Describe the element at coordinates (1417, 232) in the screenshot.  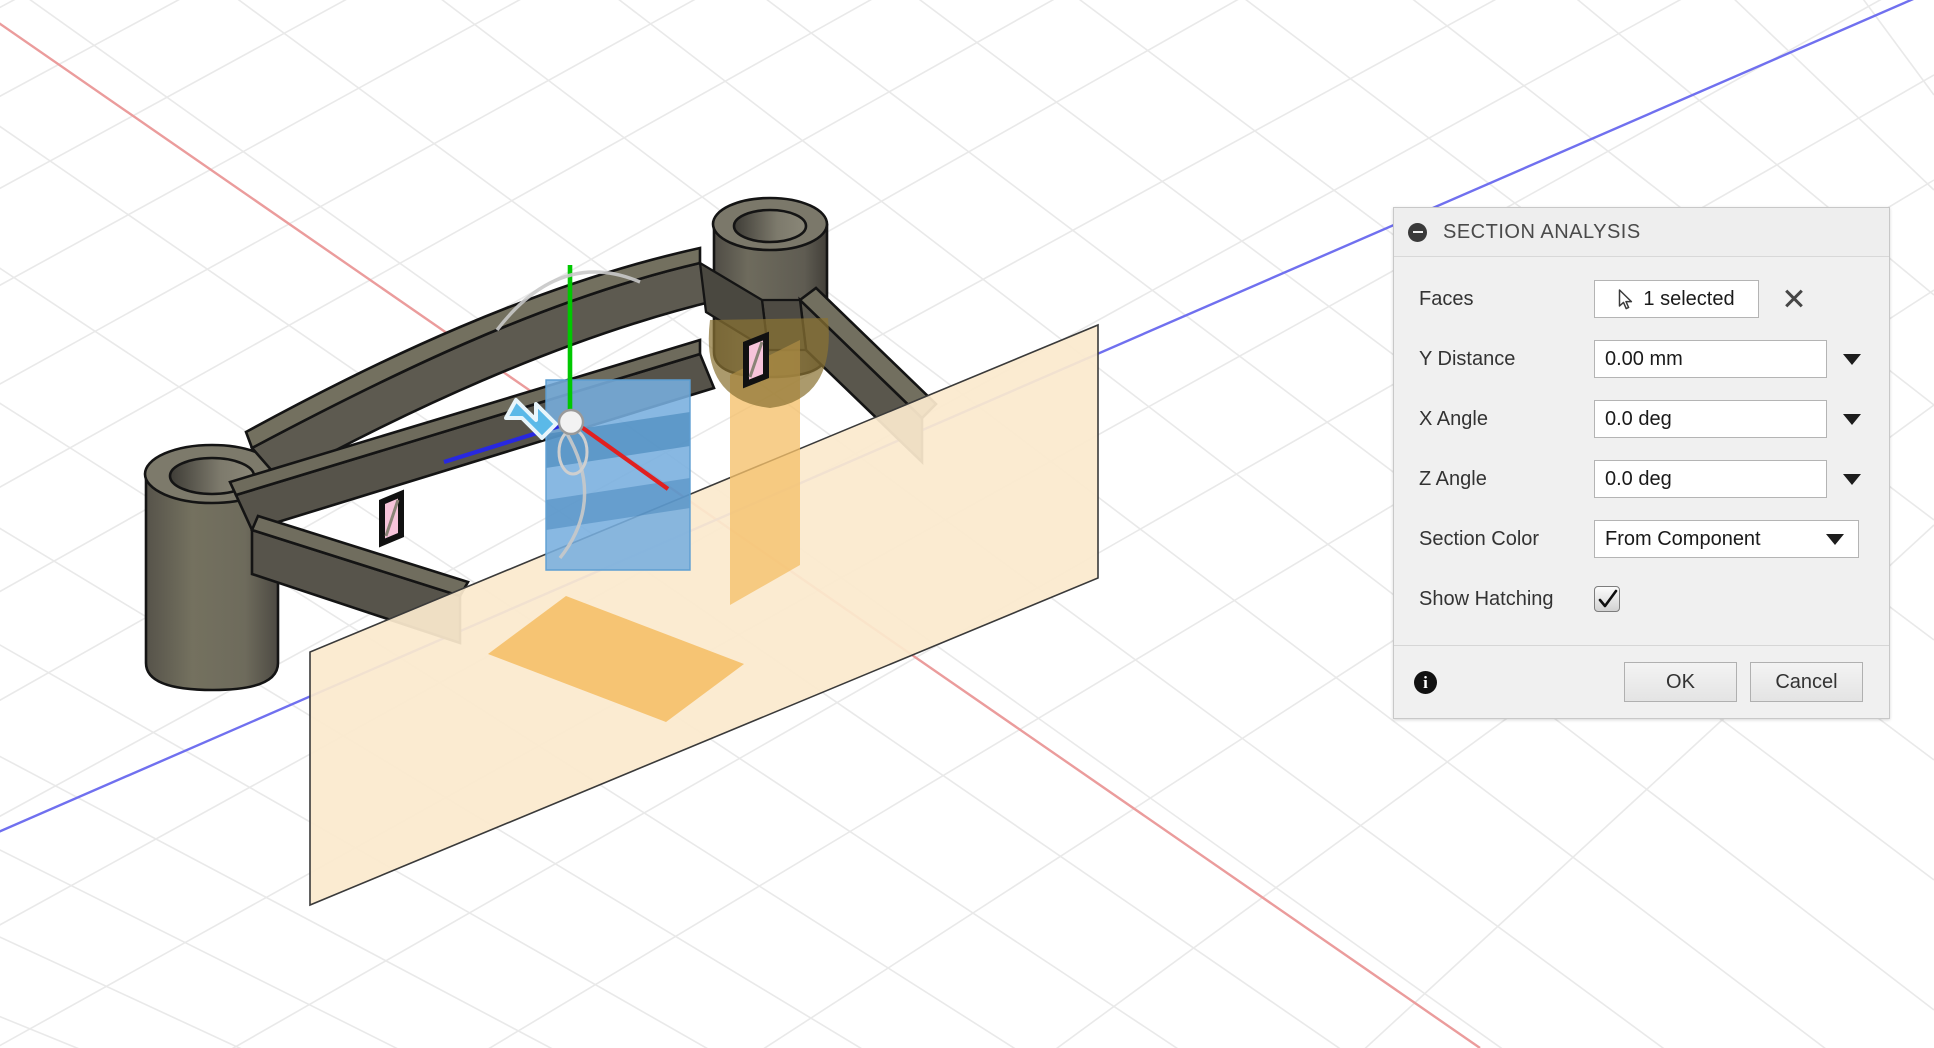
I see `minus-circle-icon` at that location.